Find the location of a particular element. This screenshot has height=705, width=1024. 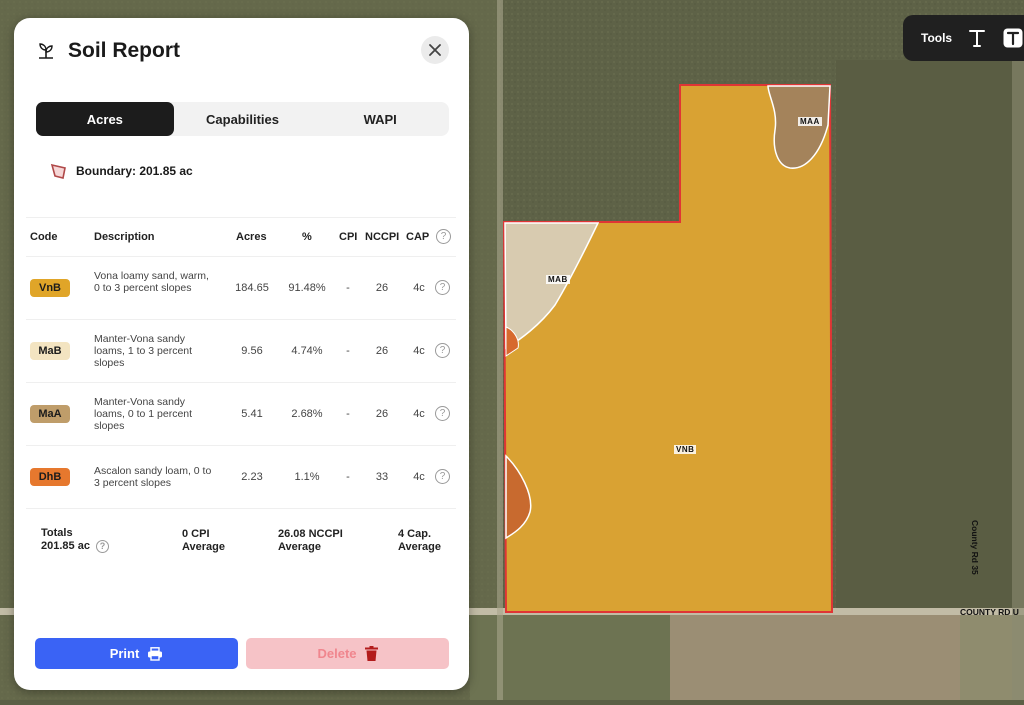

print-button: Print is located at coordinates (136, 653).